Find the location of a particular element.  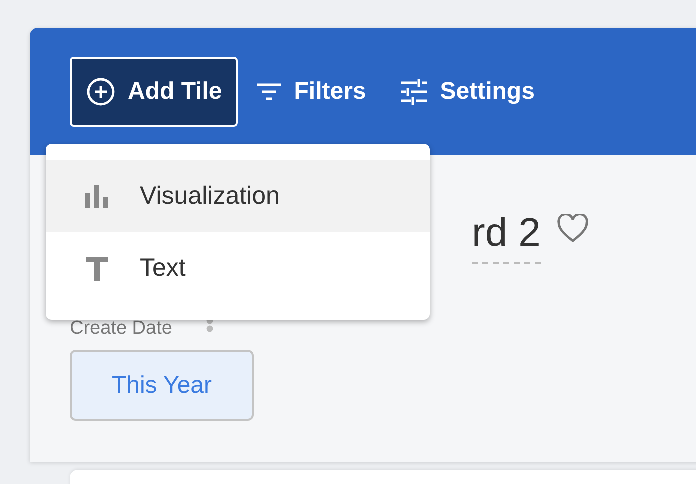

heart-icon is located at coordinates (572, 229).